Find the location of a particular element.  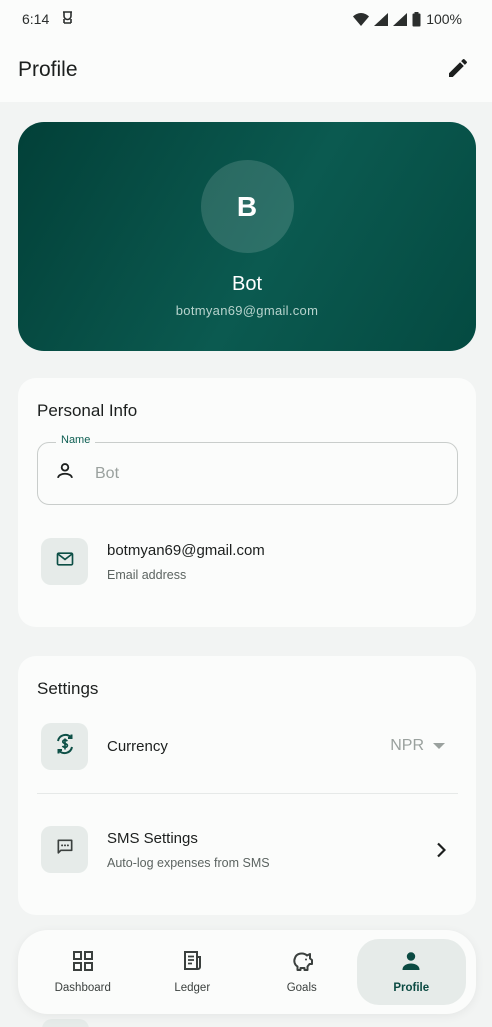

chevron-right-icon is located at coordinates (441, 852).